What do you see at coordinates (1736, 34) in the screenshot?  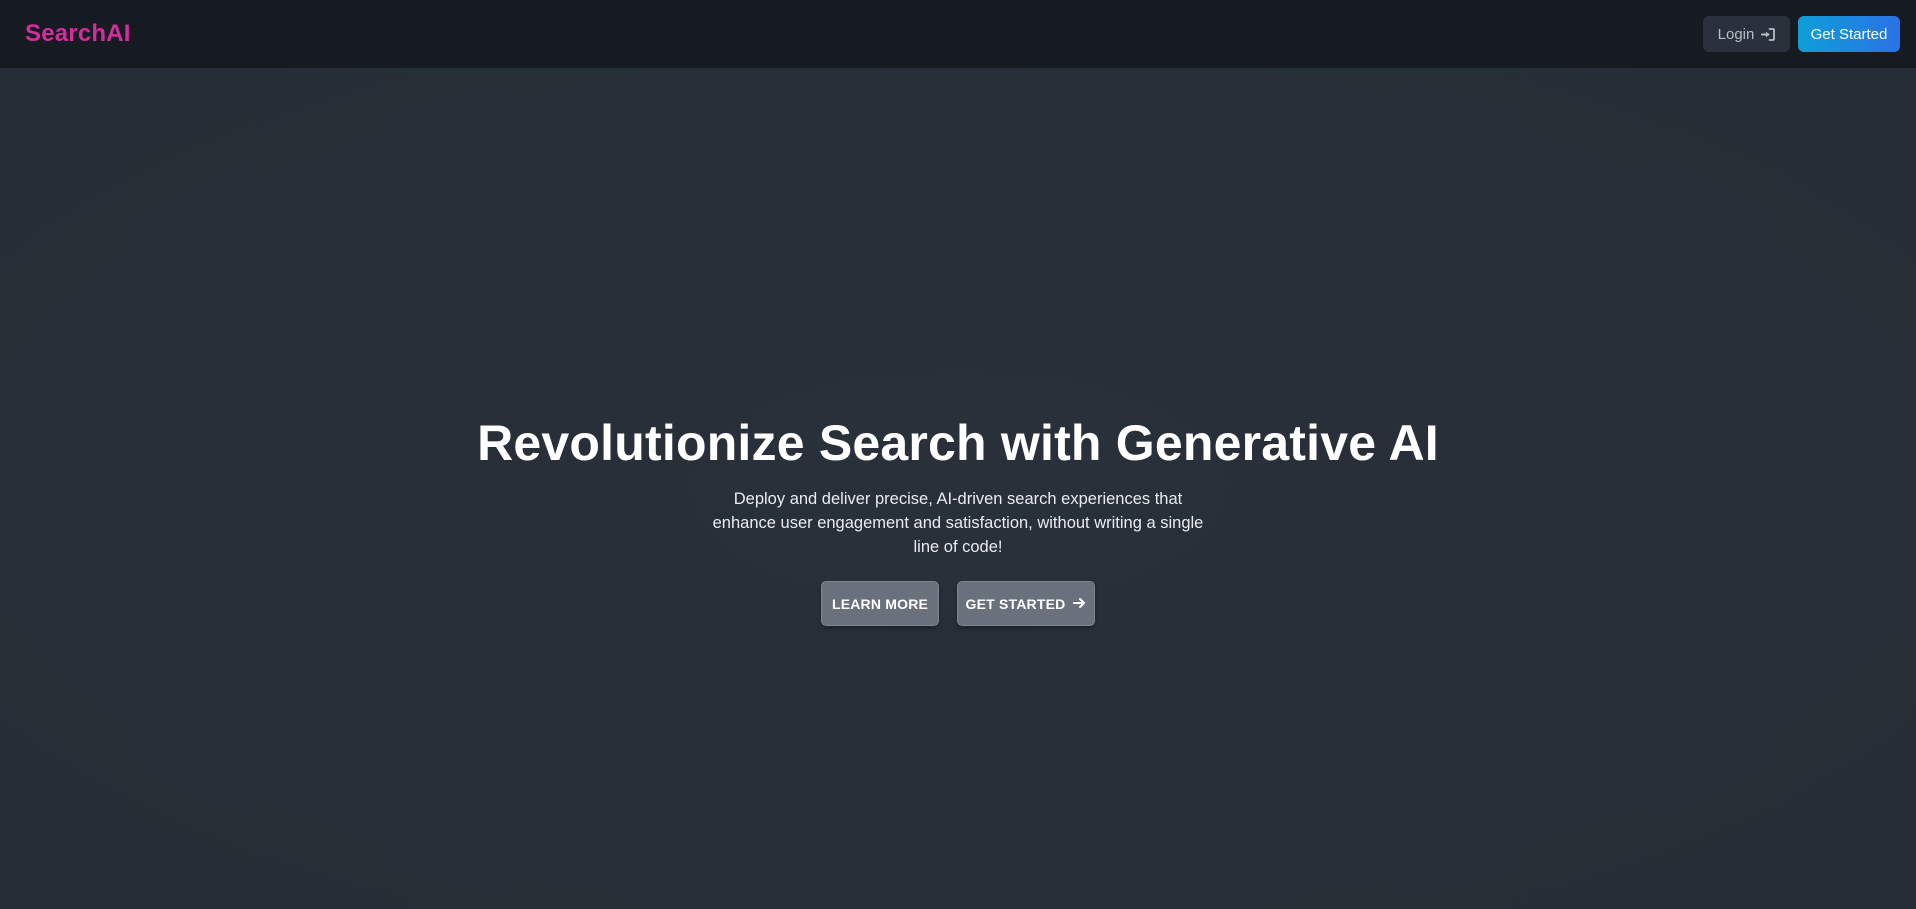 I see `login-label: Login` at bounding box center [1736, 34].